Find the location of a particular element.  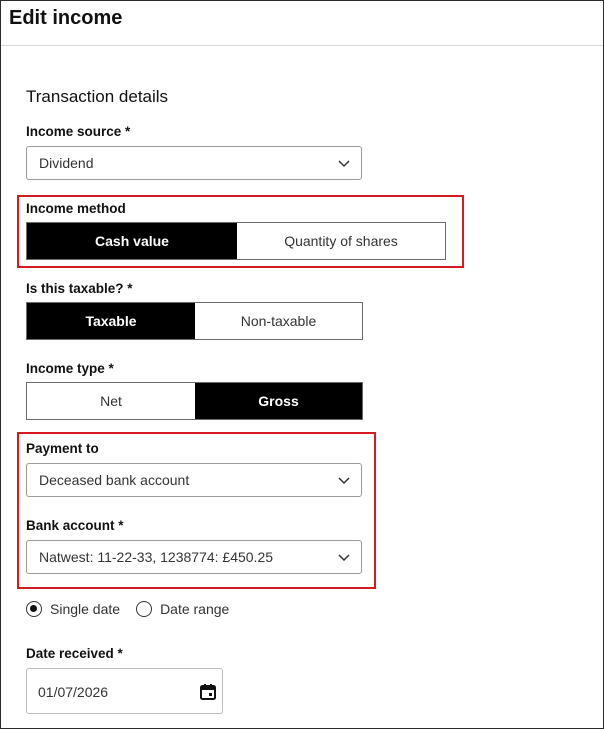

payment-to-value: Deceased bank account is located at coordinates (114, 480).